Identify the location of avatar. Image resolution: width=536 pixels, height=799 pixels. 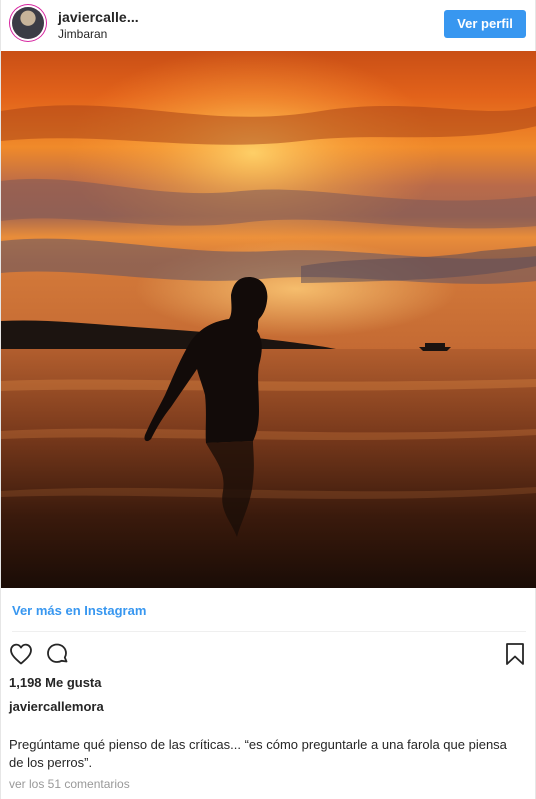
(28, 23).